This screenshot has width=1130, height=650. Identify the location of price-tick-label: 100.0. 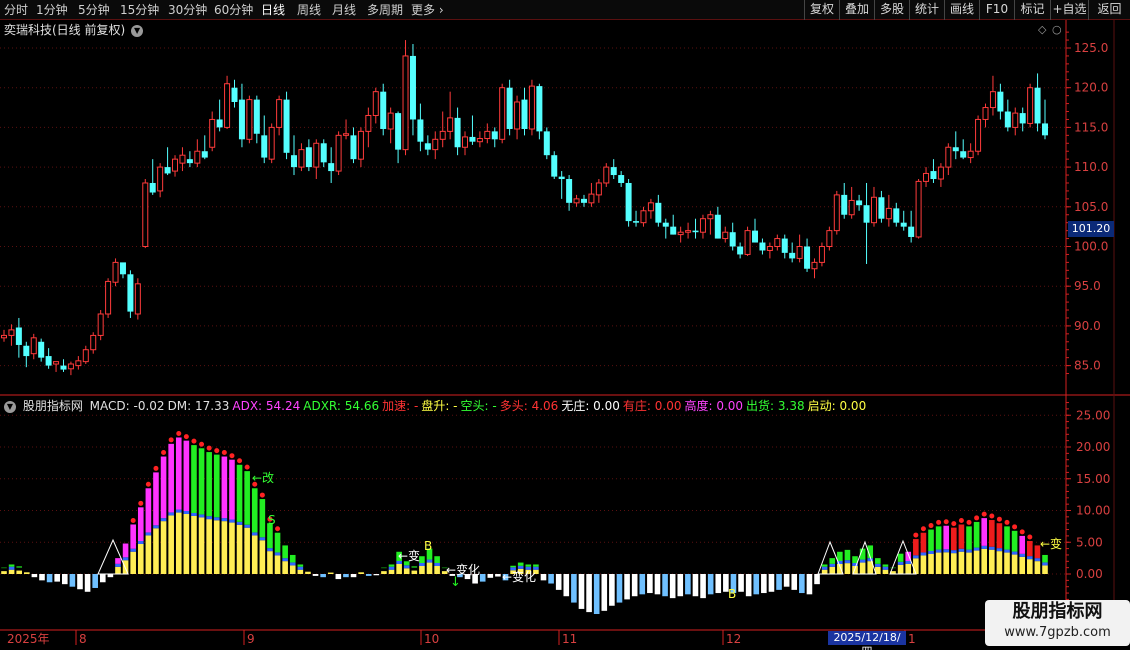
(1091, 247).